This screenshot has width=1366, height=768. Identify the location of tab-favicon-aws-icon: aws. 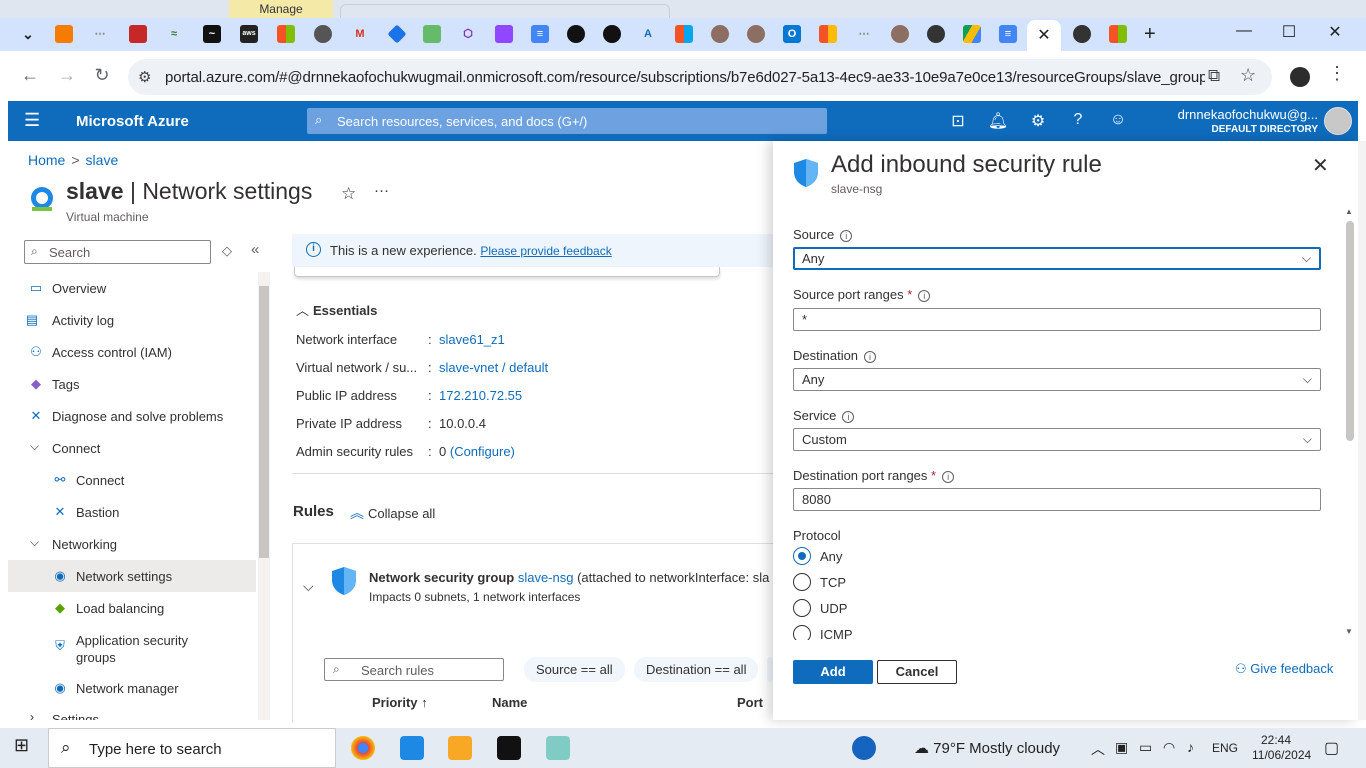
(249, 34).